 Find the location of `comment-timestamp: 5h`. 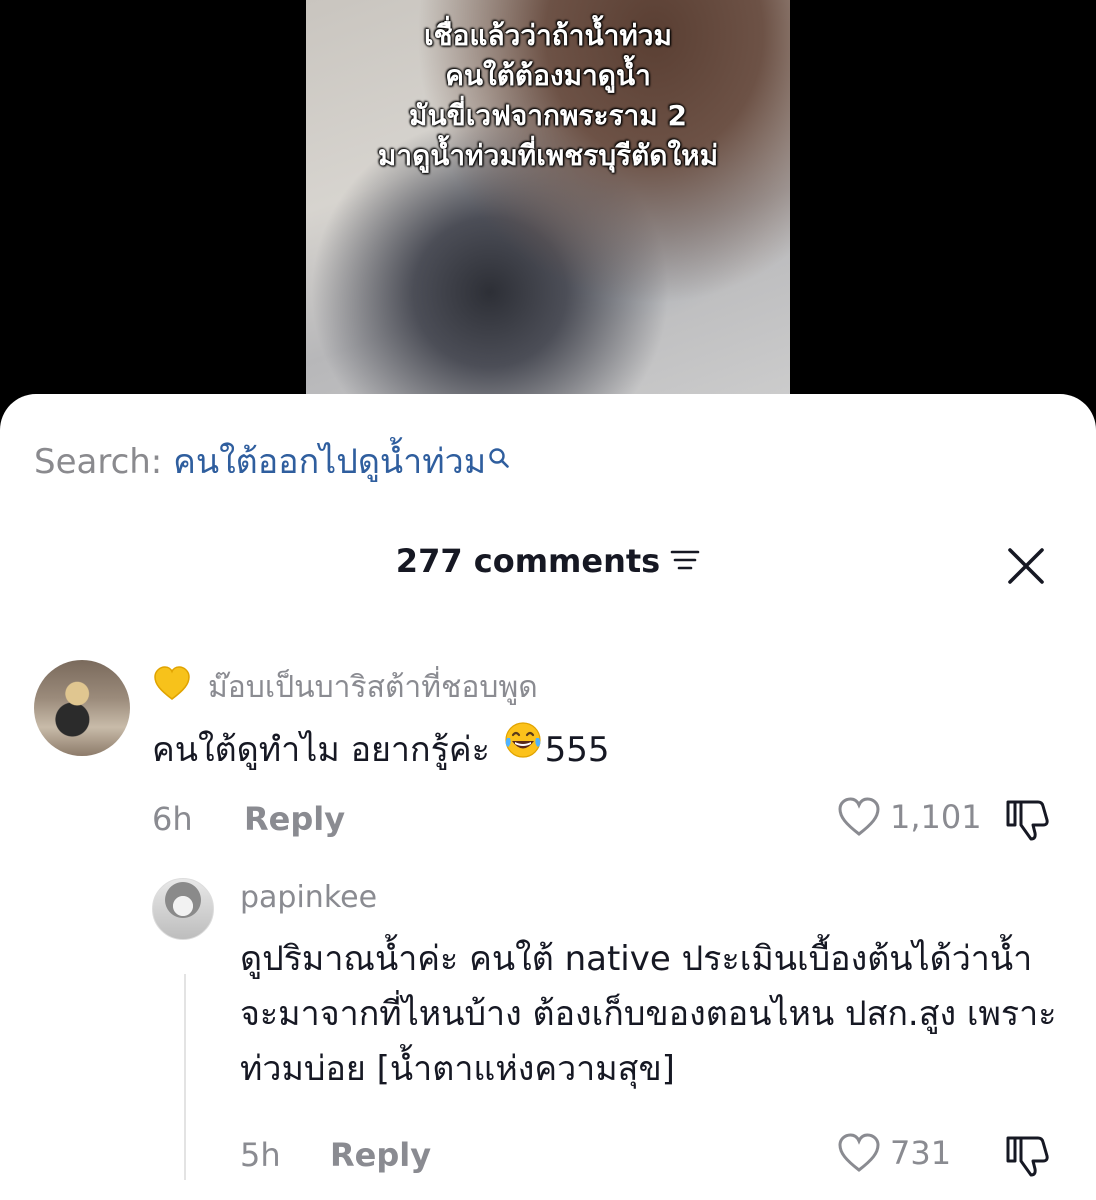

comment-timestamp: 5h is located at coordinates (260, 1155).